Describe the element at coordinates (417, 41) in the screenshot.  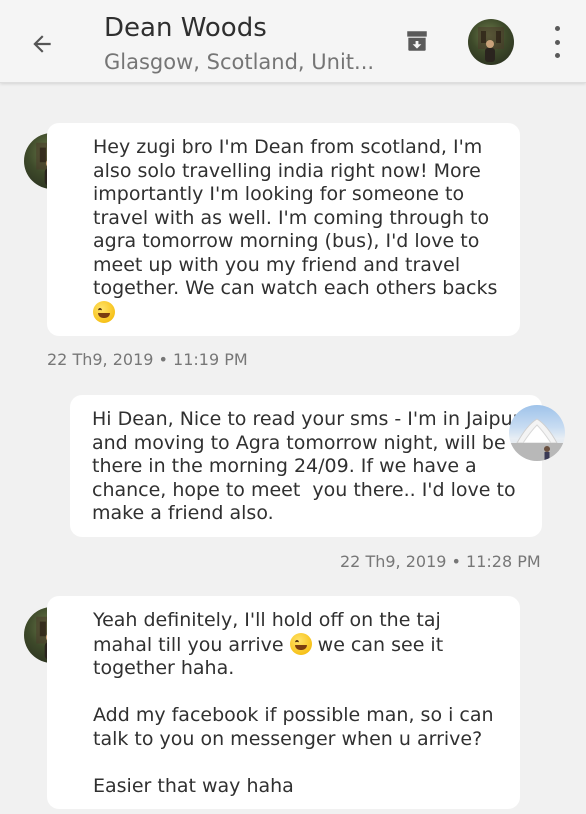
I see `archive-icon` at that location.